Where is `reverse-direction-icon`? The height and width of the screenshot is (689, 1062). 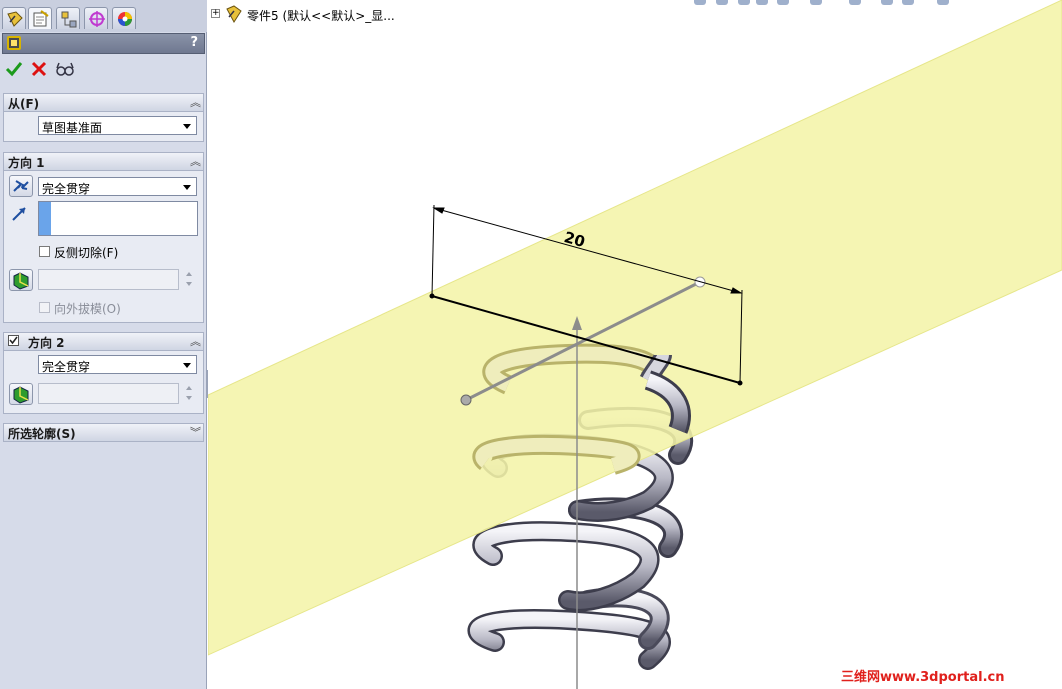 reverse-direction-icon is located at coordinates (21, 186).